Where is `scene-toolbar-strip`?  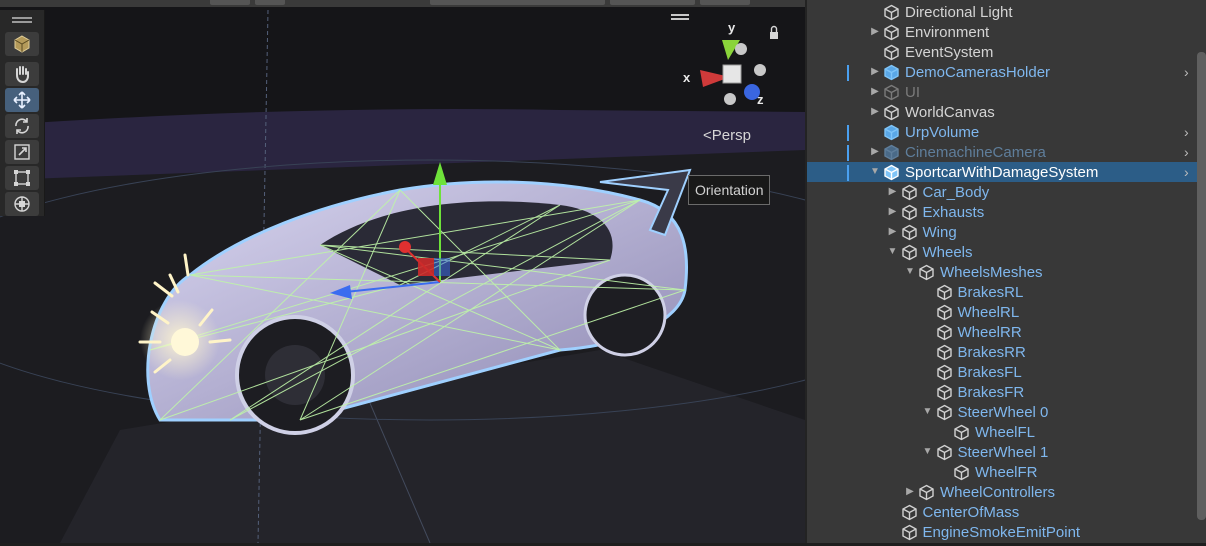
scene-toolbar-strip is located at coordinates (402, 3).